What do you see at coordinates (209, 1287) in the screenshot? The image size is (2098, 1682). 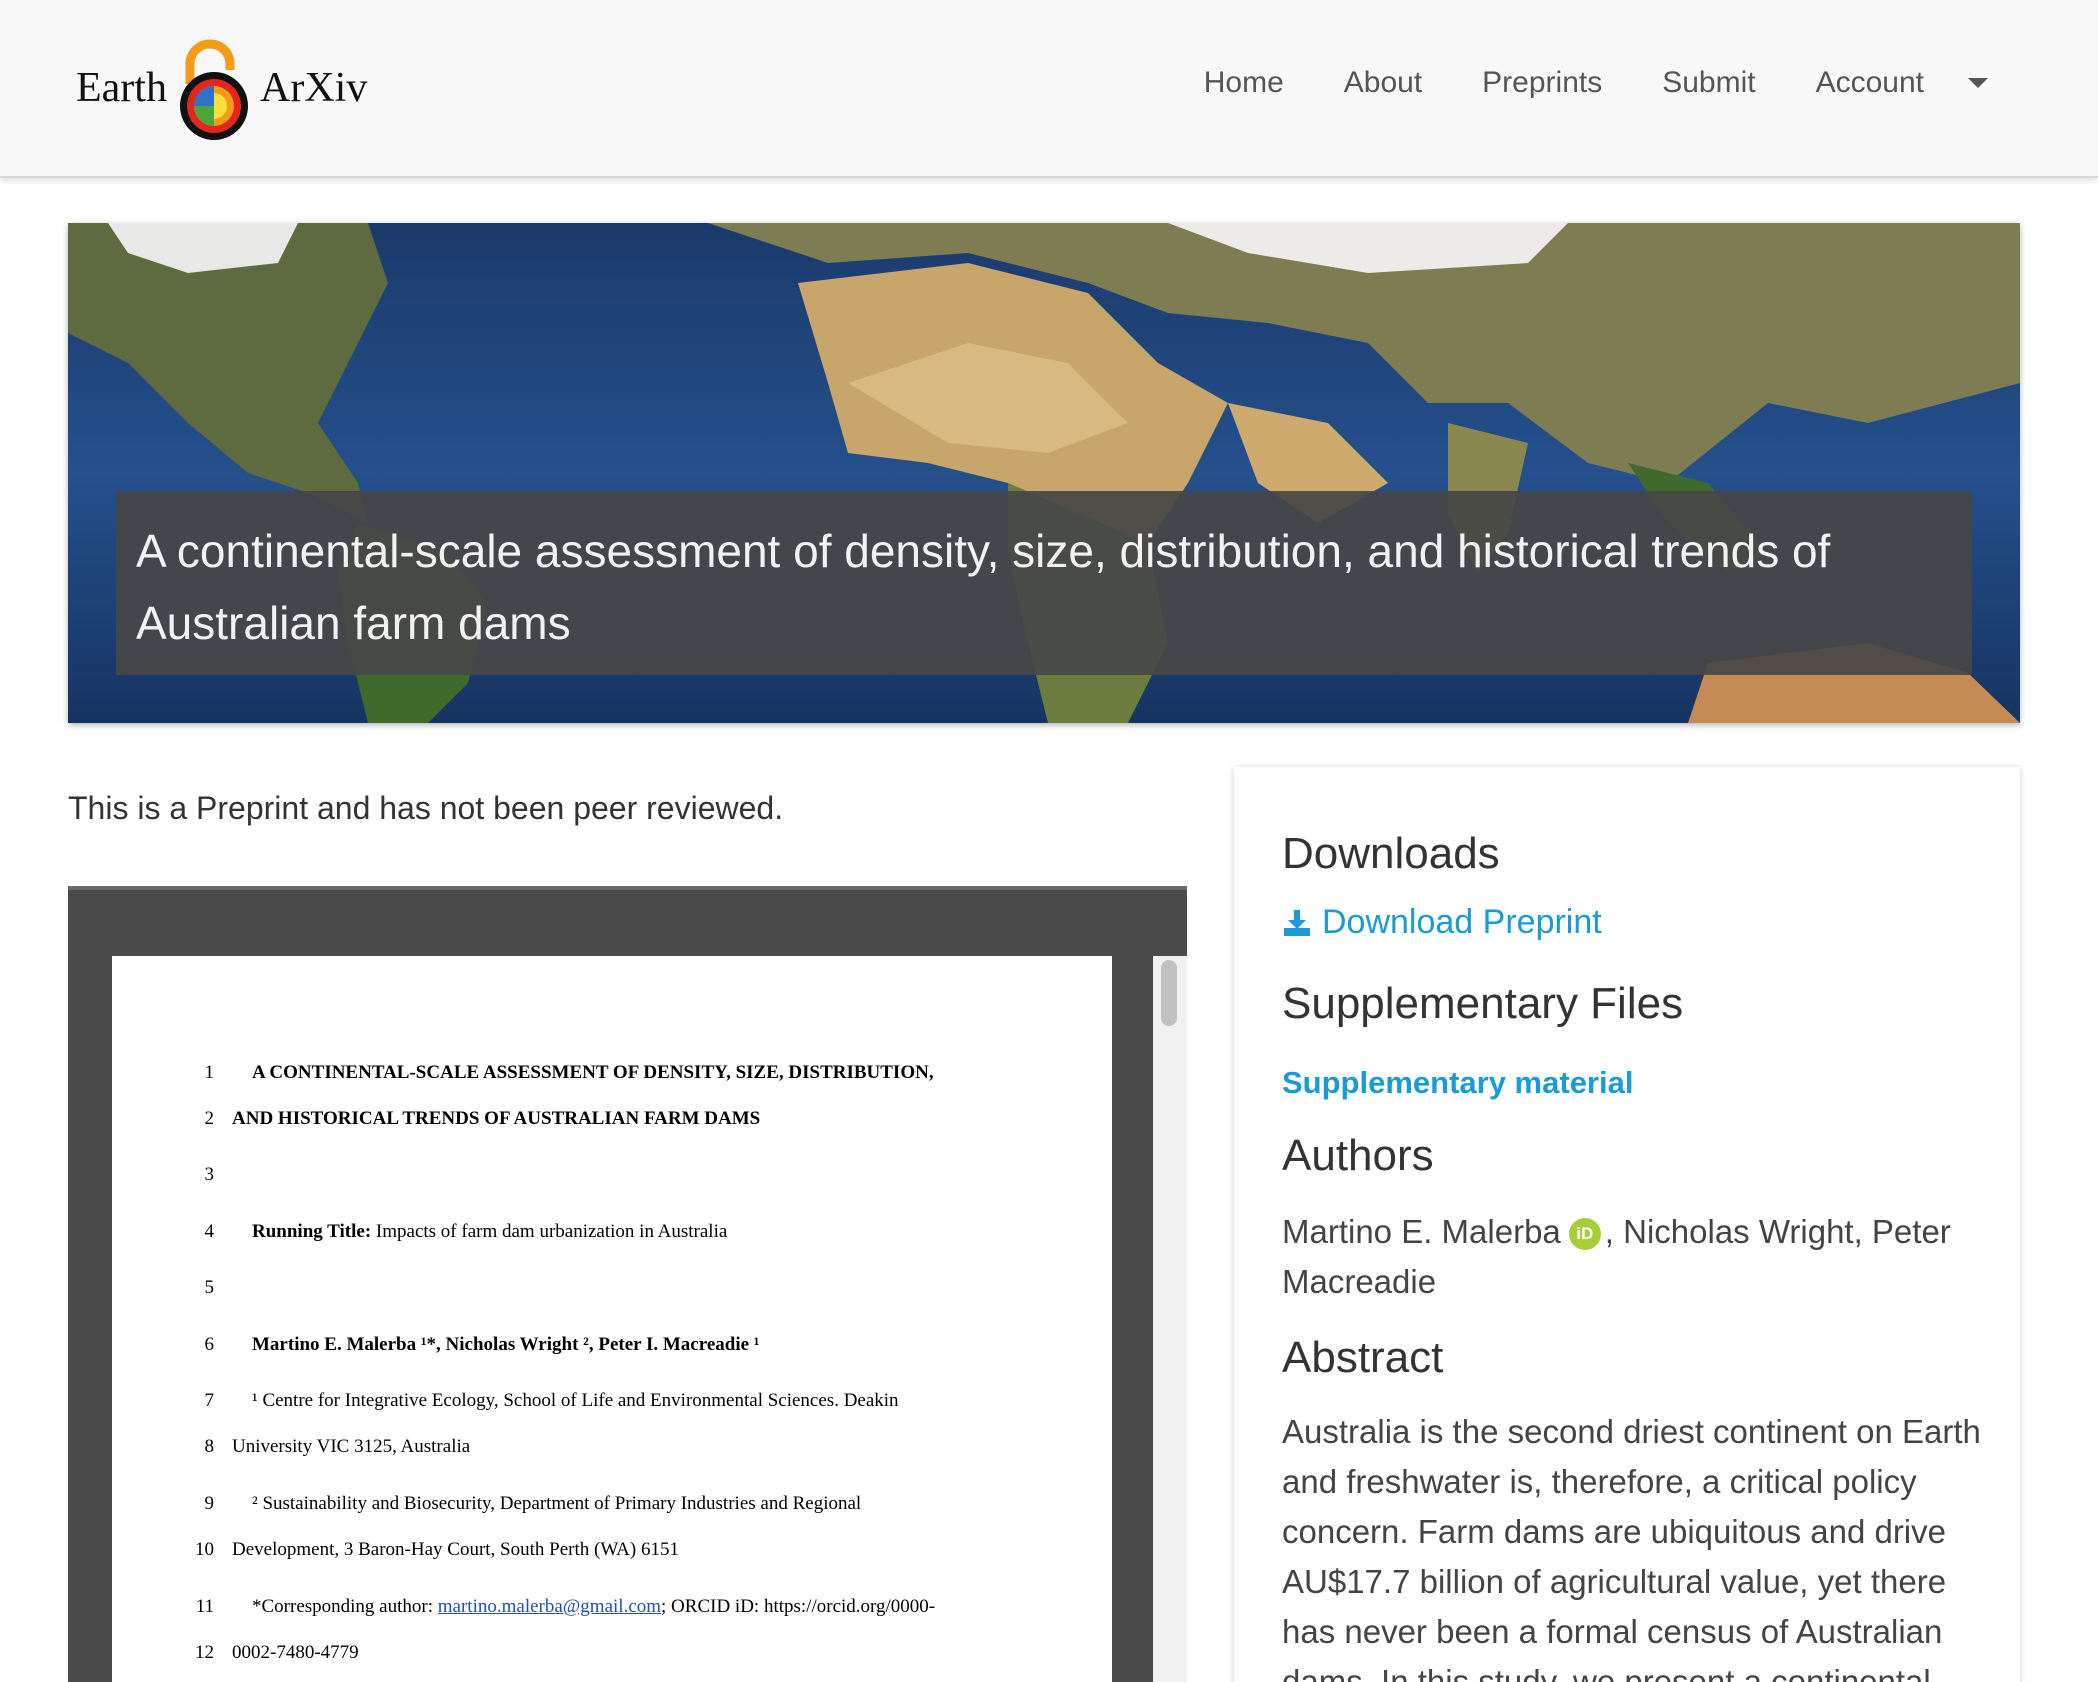 I see `line-number: 5` at bounding box center [209, 1287].